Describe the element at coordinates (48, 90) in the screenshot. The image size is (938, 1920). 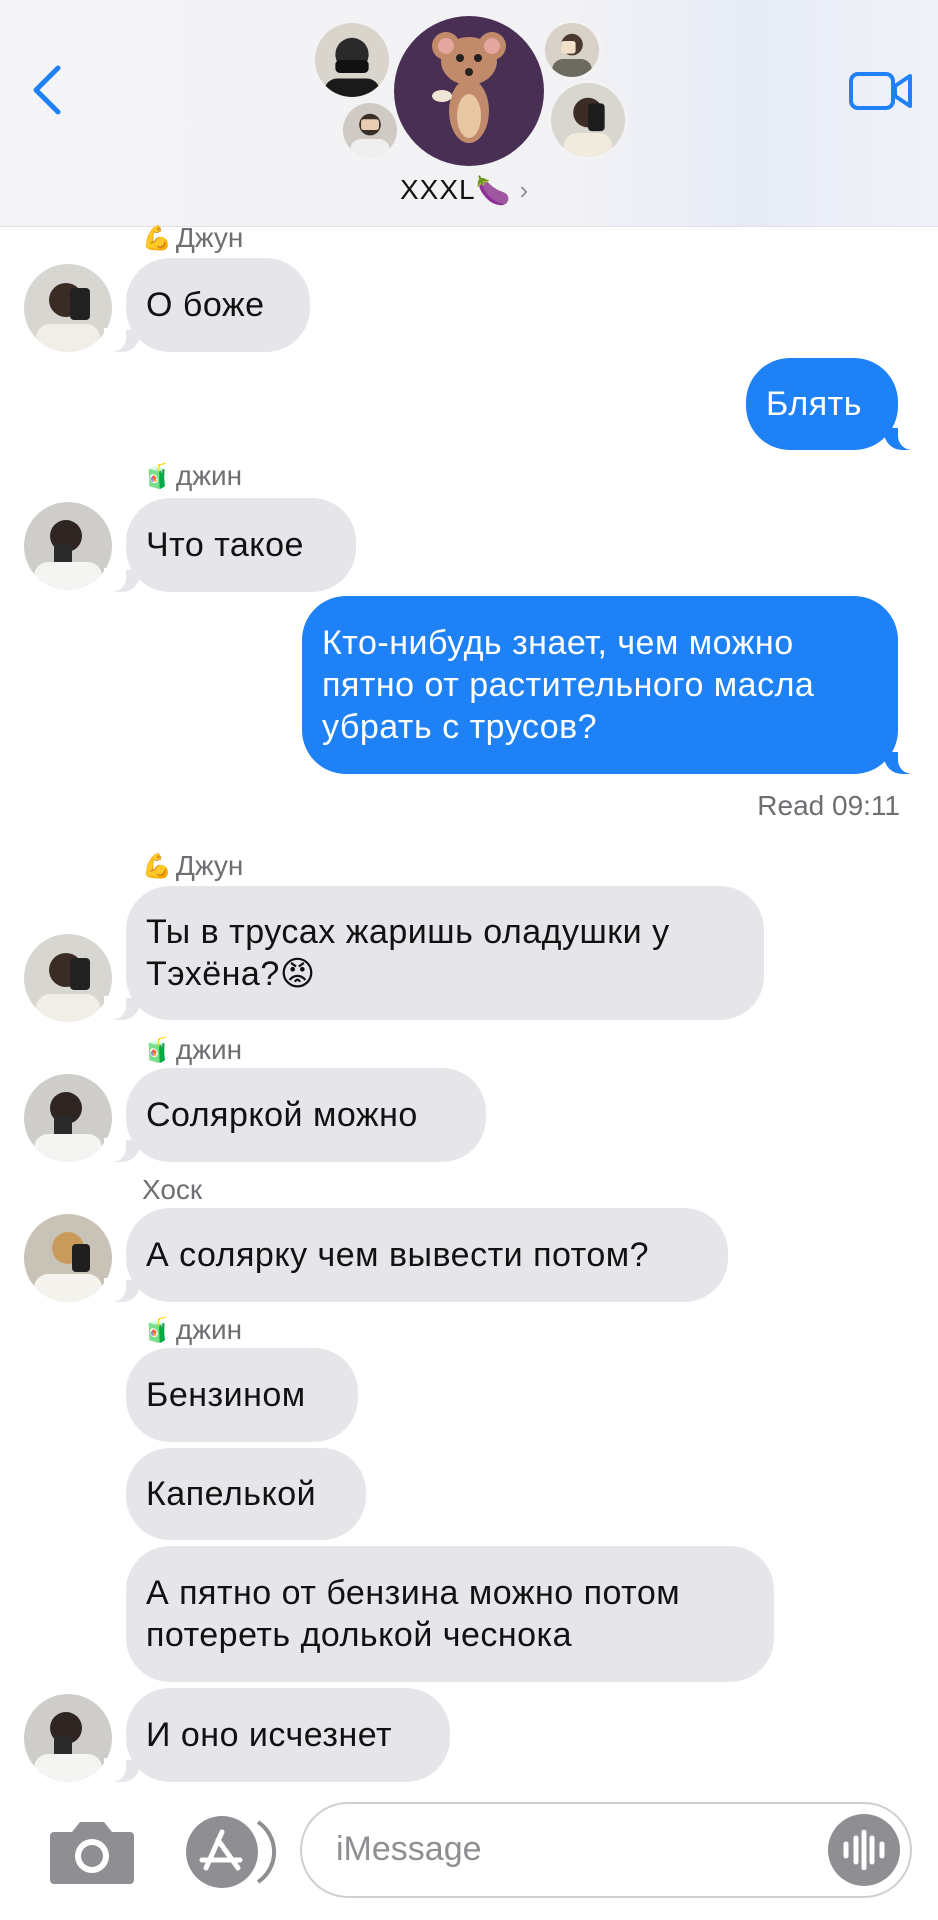
I see `chevron-left-icon` at that location.